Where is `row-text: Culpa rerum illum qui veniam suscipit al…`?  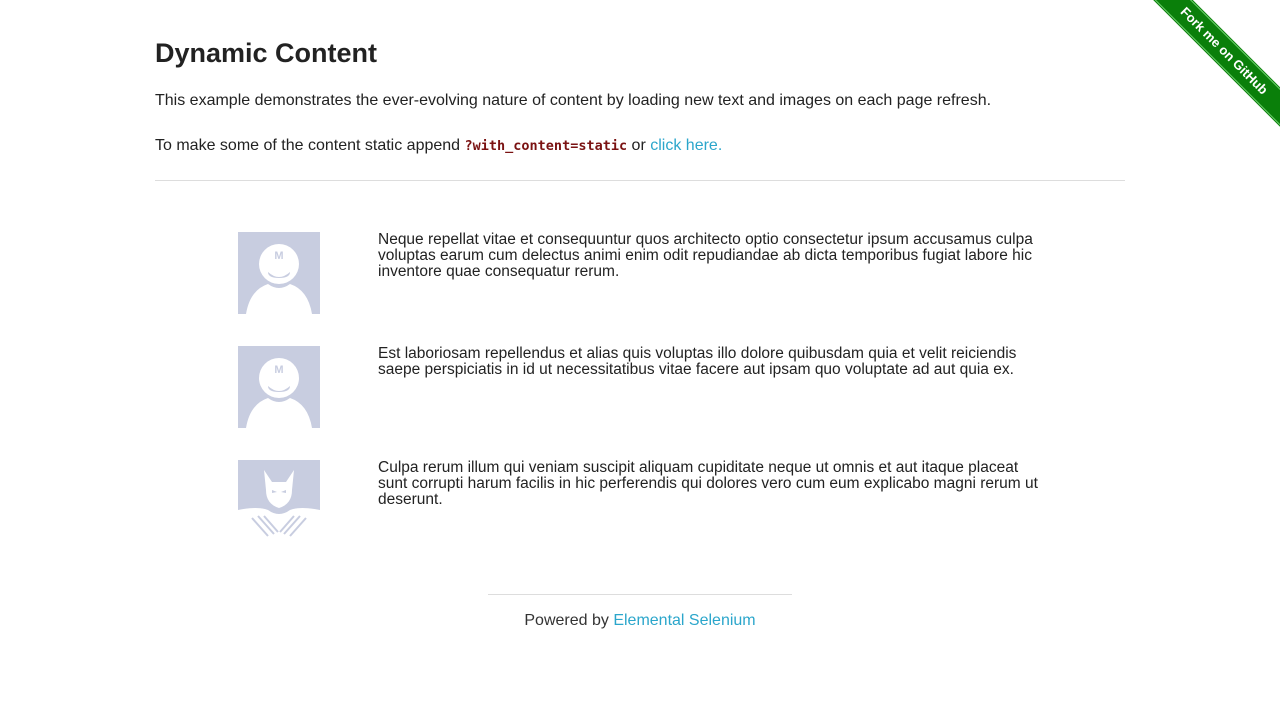 row-text: Culpa rerum illum qui veniam suscipit al… is located at coordinates (708, 483).